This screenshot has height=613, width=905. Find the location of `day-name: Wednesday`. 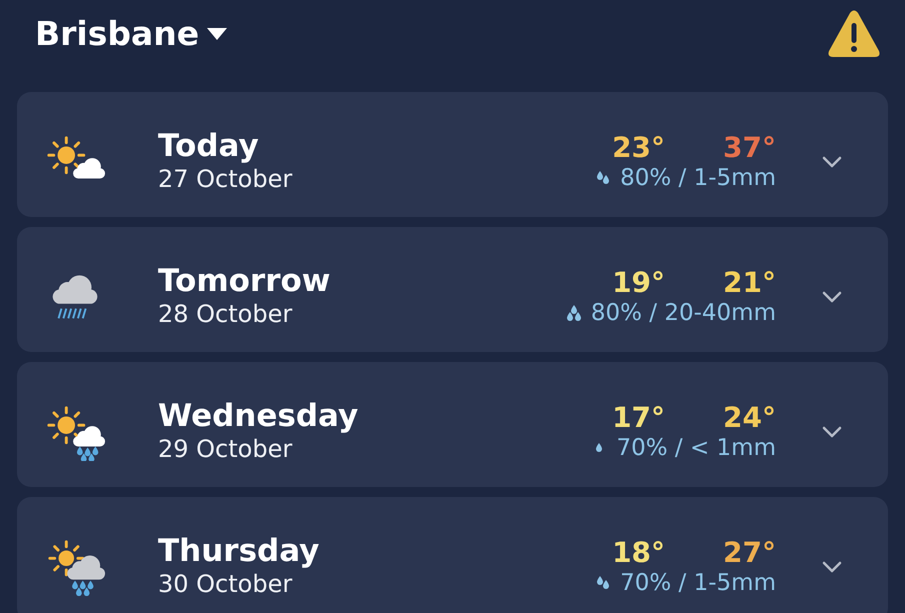

day-name: Wednesday is located at coordinates (258, 417).